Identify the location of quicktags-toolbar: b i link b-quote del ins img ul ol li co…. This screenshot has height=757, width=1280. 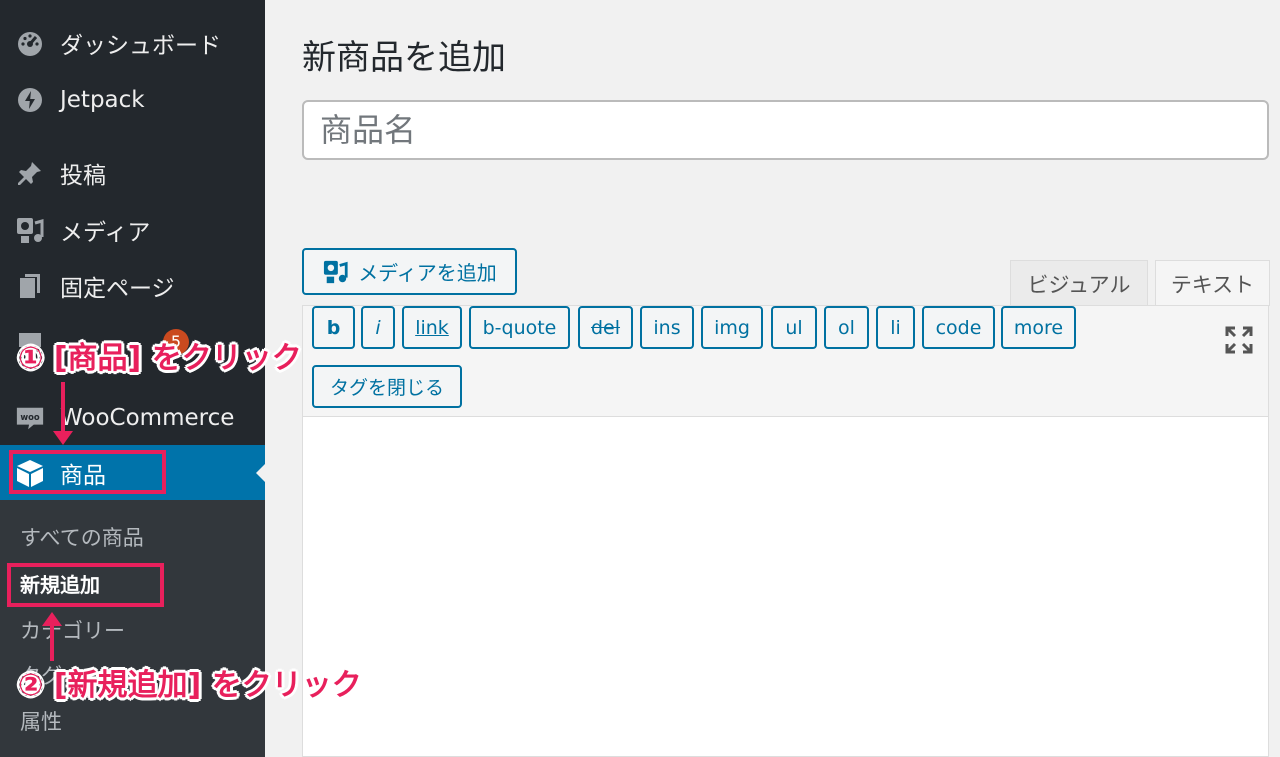
(785, 361).